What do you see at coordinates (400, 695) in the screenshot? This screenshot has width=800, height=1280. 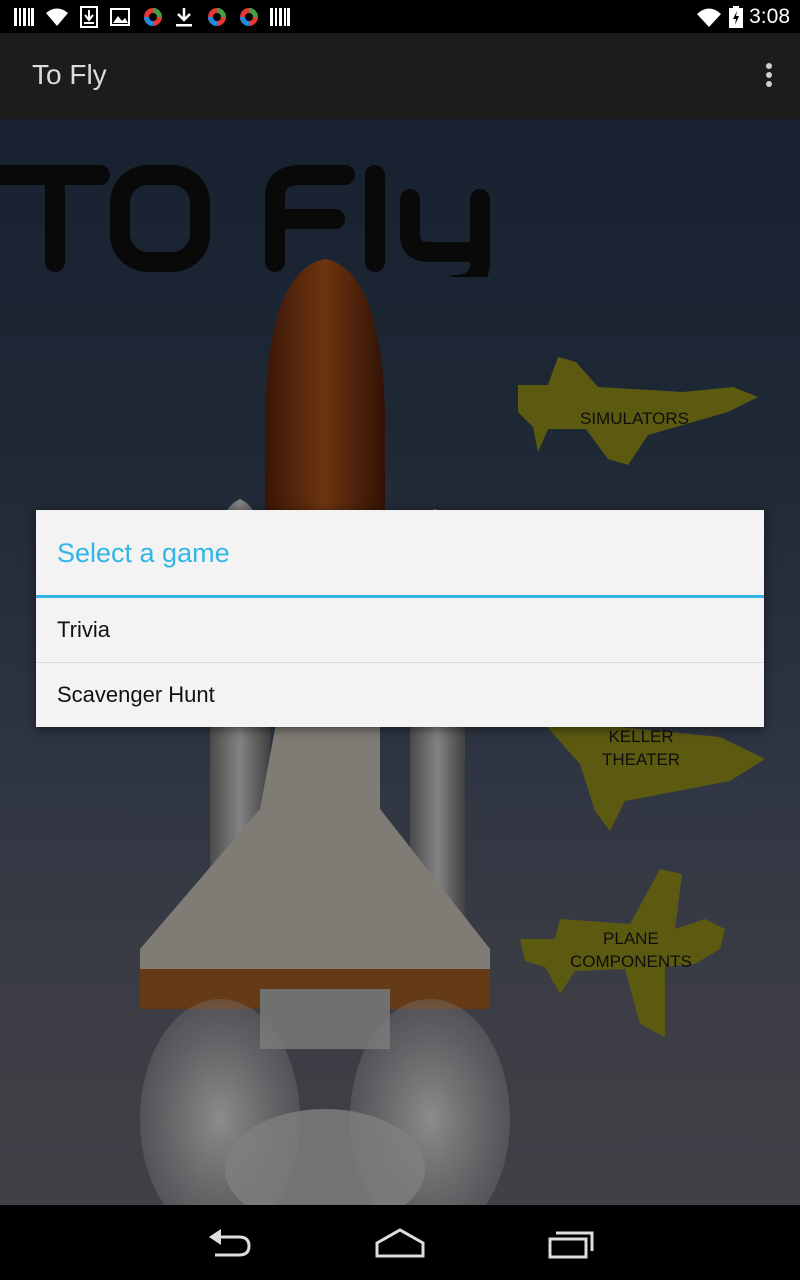 I see `dialog-item-scavenger-hunt: Scavenger Hunt` at bounding box center [400, 695].